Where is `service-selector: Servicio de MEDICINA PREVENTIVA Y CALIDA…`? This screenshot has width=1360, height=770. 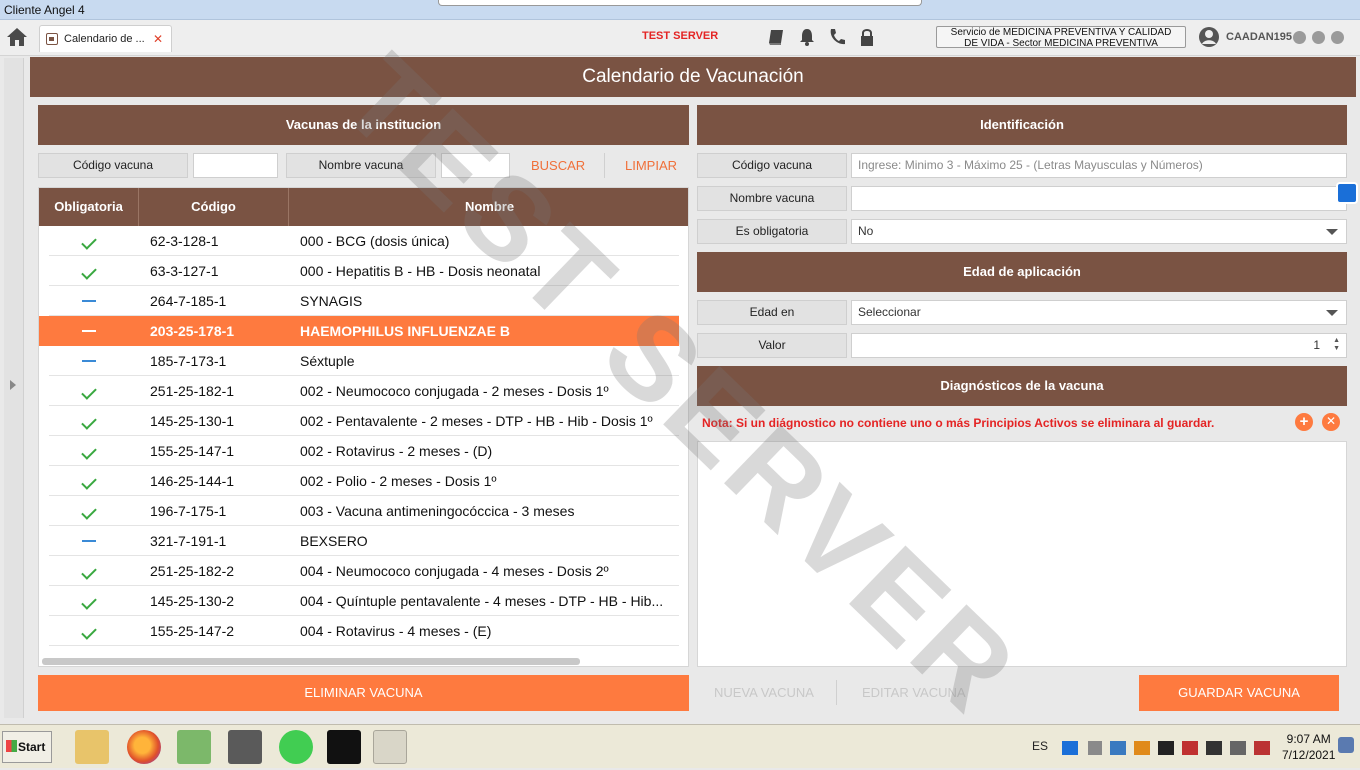
service-selector: Servicio de MEDICINA PREVENTIVA Y CALIDA… is located at coordinates (1061, 37).